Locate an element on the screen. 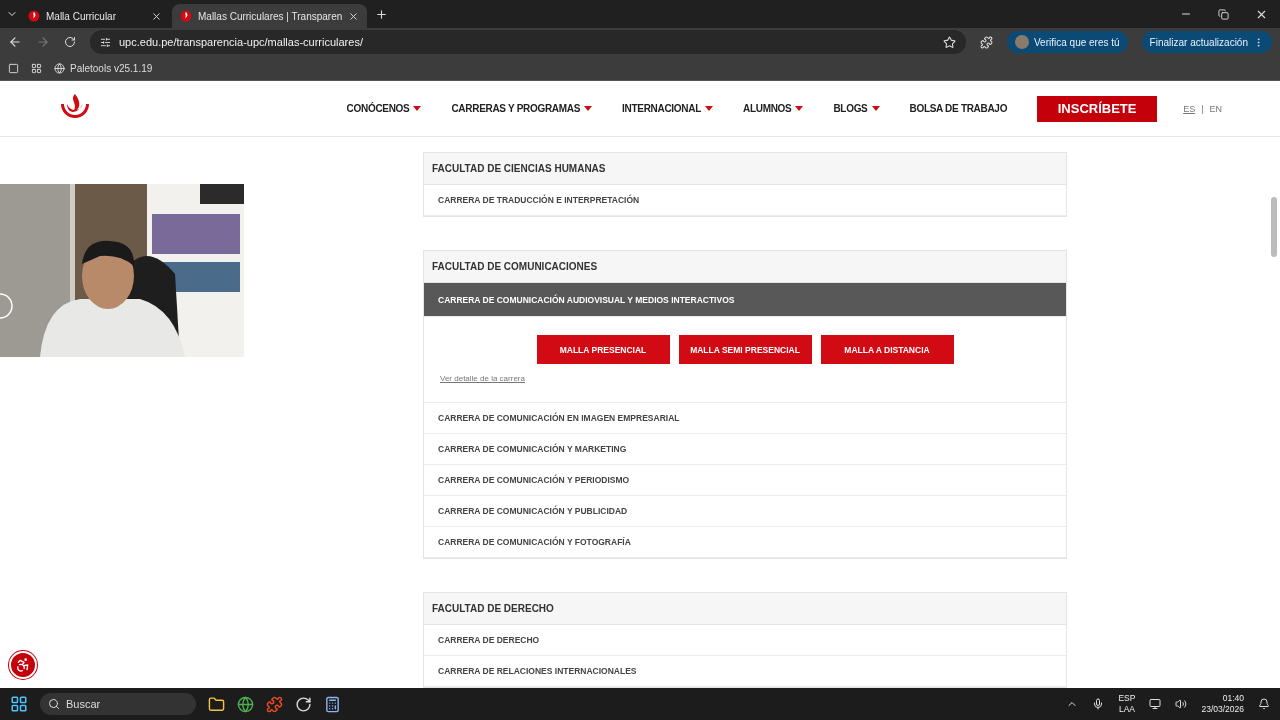 Image resolution: width=1280 pixels, height=720 pixels. star-icon is located at coordinates (949, 42).